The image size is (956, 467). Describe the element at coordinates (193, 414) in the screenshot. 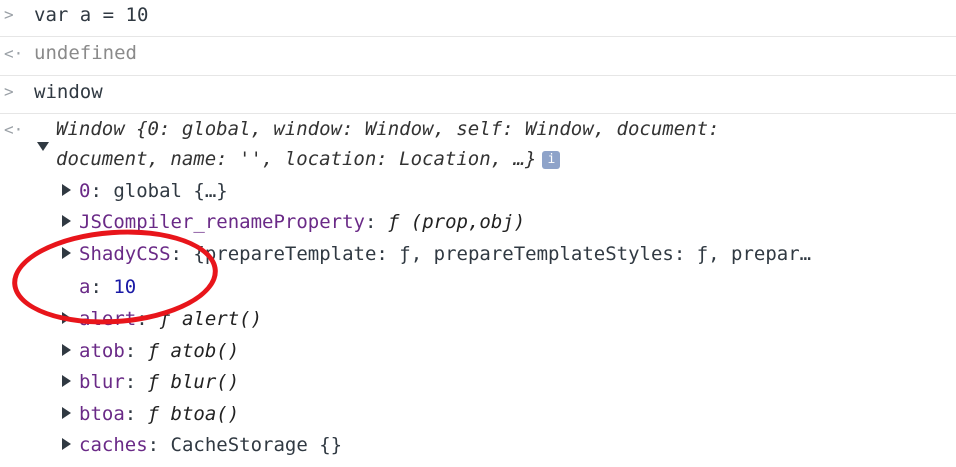

I see `property-value: ƒ btoa()` at that location.